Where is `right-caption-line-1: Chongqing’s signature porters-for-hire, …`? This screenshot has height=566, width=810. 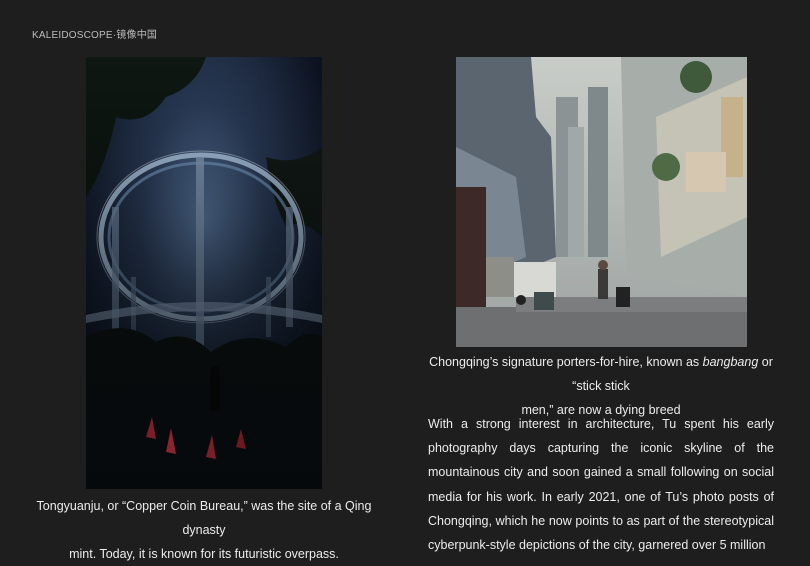 right-caption-line-1: Chongqing’s signature porters-for-hire, … is located at coordinates (601, 374).